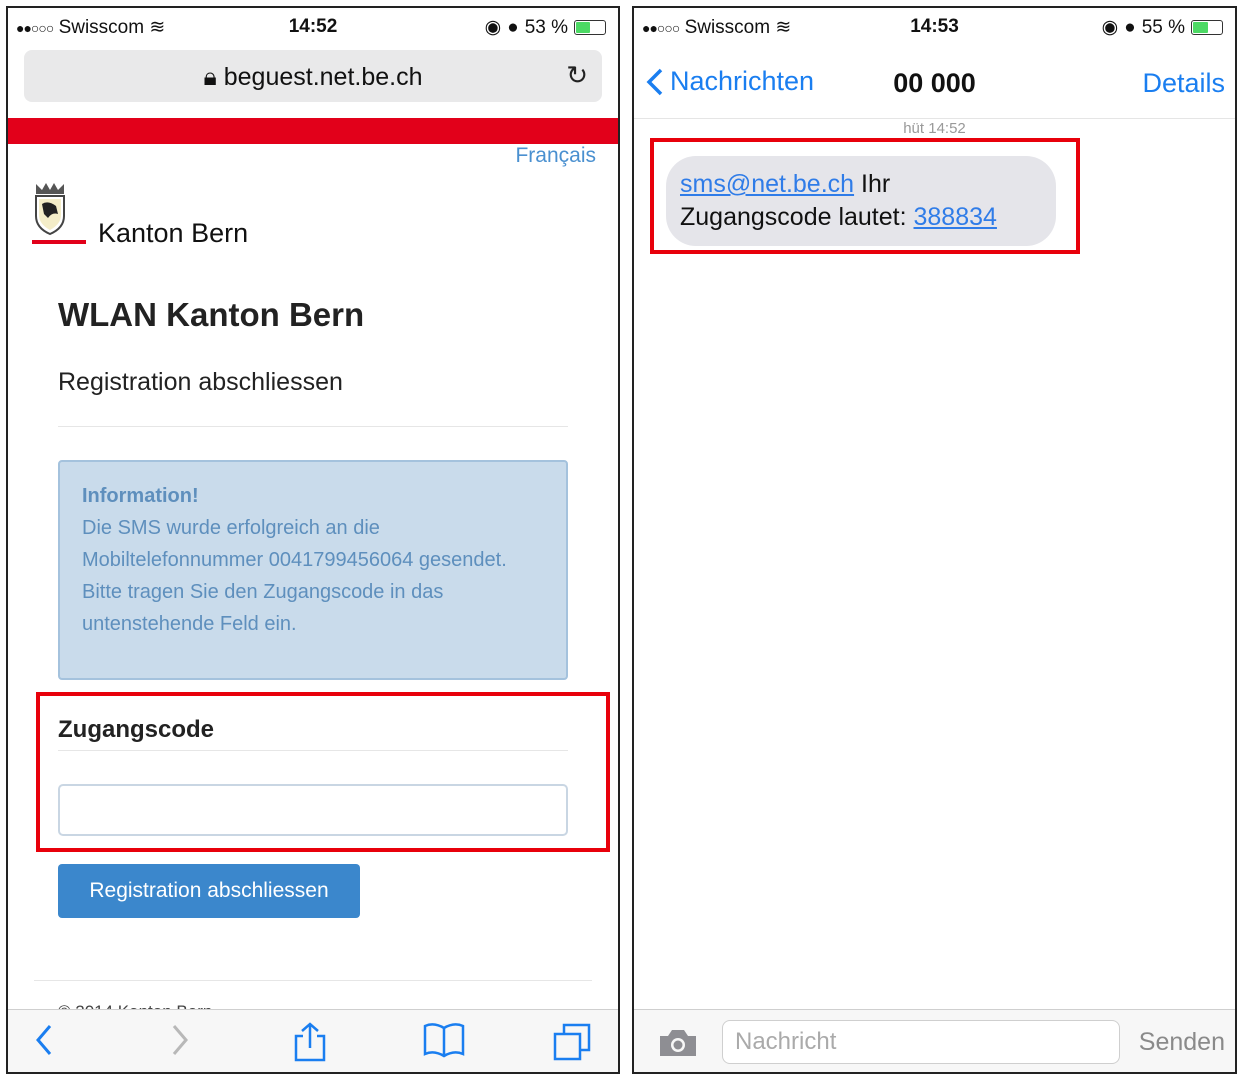  Describe the element at coordinates (313, 131) in the screenshot. I see `brand-bar` at that location.